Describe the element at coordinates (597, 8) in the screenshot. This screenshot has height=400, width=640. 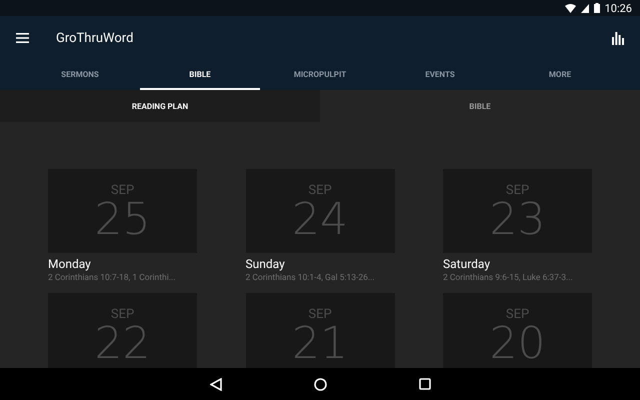
I see `battery-icon` at that location.